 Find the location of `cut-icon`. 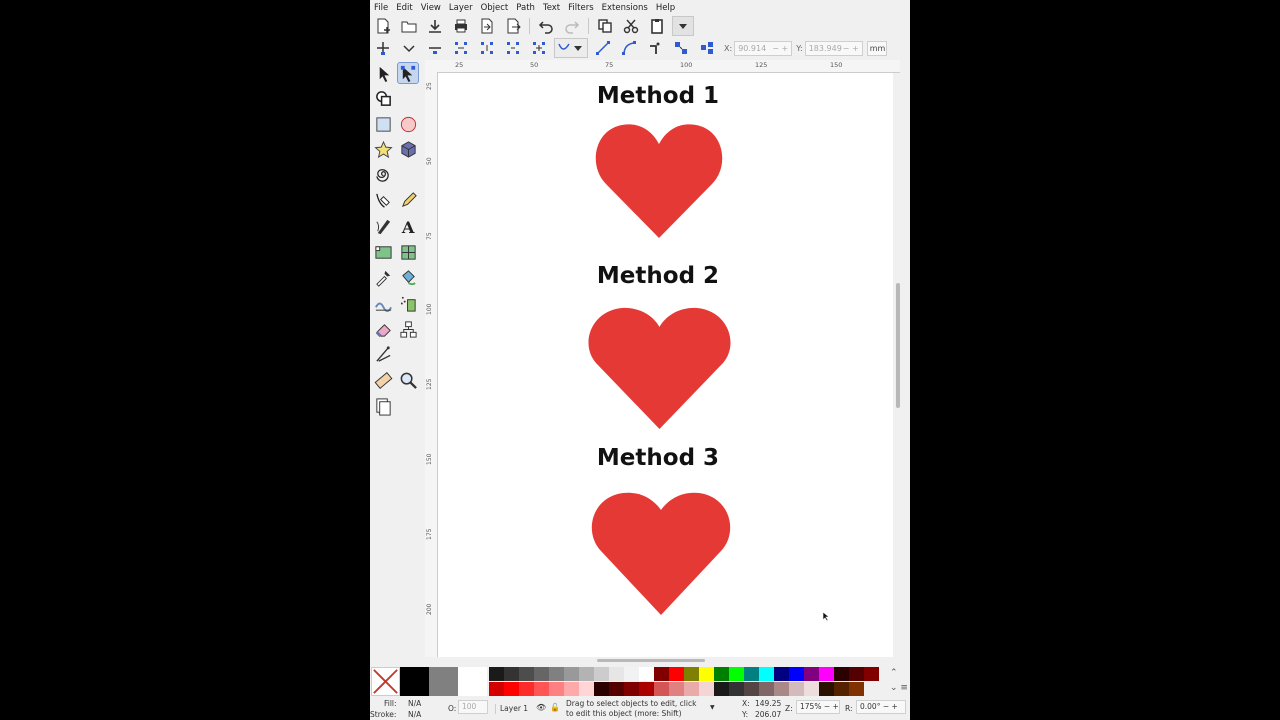

cut-icon is located at coordinates (631, 26).